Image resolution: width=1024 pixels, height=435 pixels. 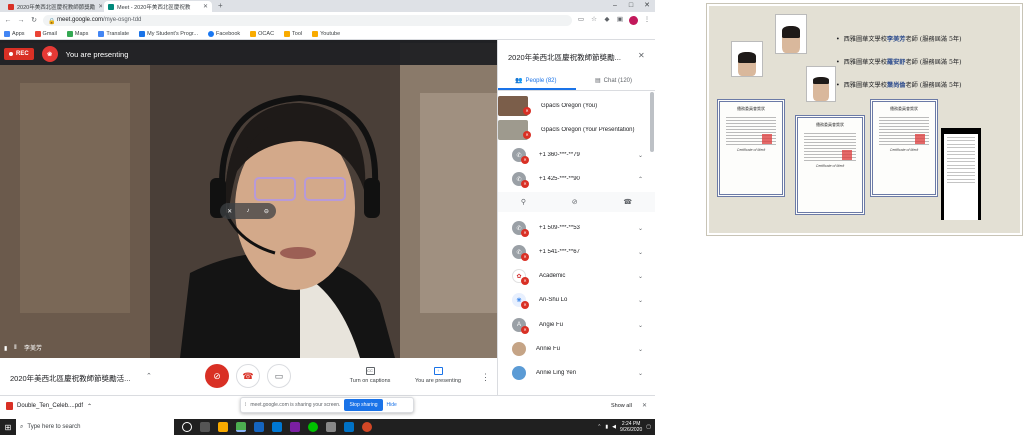 What do you see at coordinates (648, 427) in the screenshot?
I see `notifications-icon: ▢` at bounding box center [648, 427].